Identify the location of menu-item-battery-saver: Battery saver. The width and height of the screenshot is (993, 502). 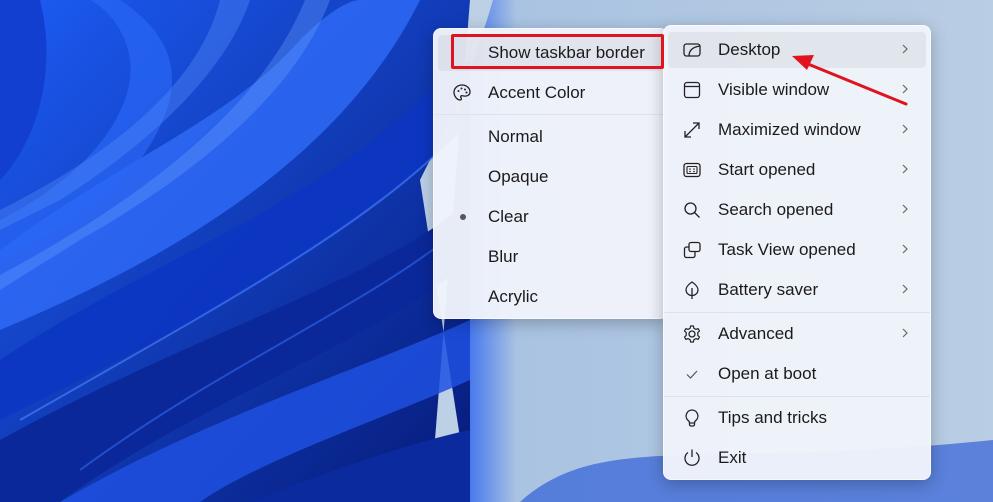
(797, 290).